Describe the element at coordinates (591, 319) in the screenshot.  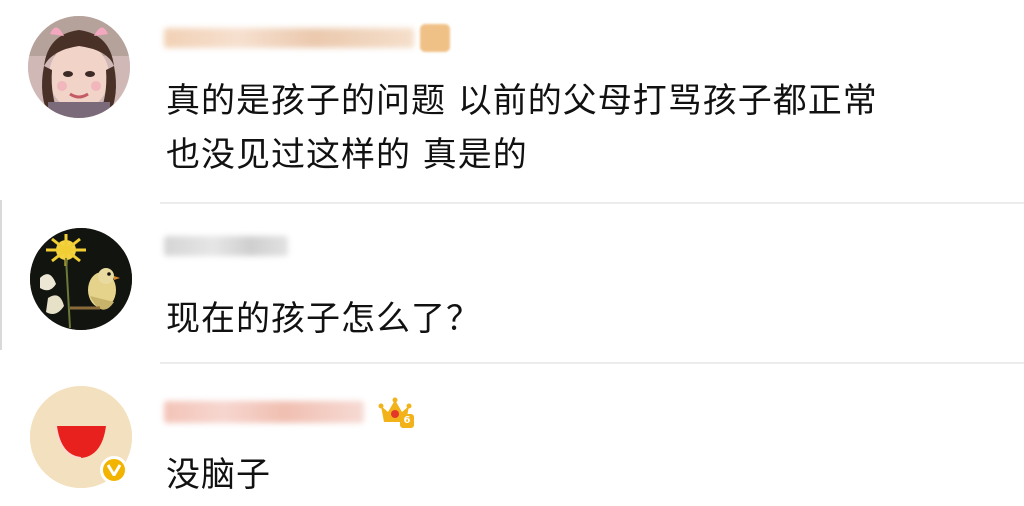
I see `comment-text: 现在的孩子怎么了？` at that location.